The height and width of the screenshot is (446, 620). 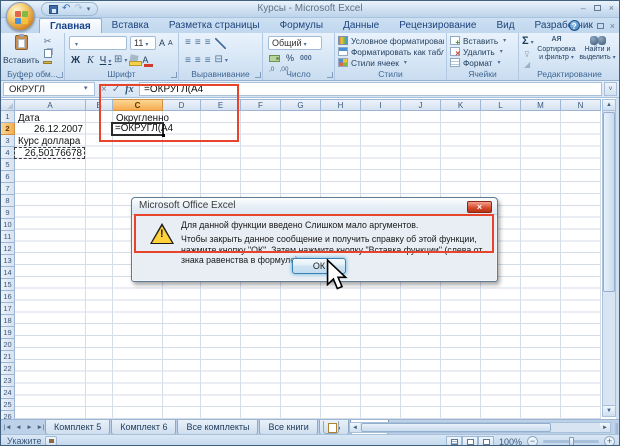 I want to click on scroll-up-icon: ▲, so click(x=609, y=105).